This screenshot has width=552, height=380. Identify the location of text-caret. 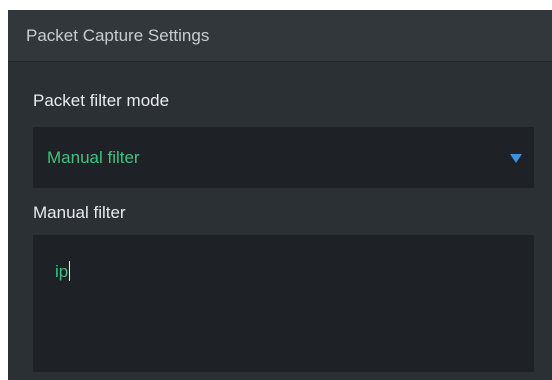
(70, 271).